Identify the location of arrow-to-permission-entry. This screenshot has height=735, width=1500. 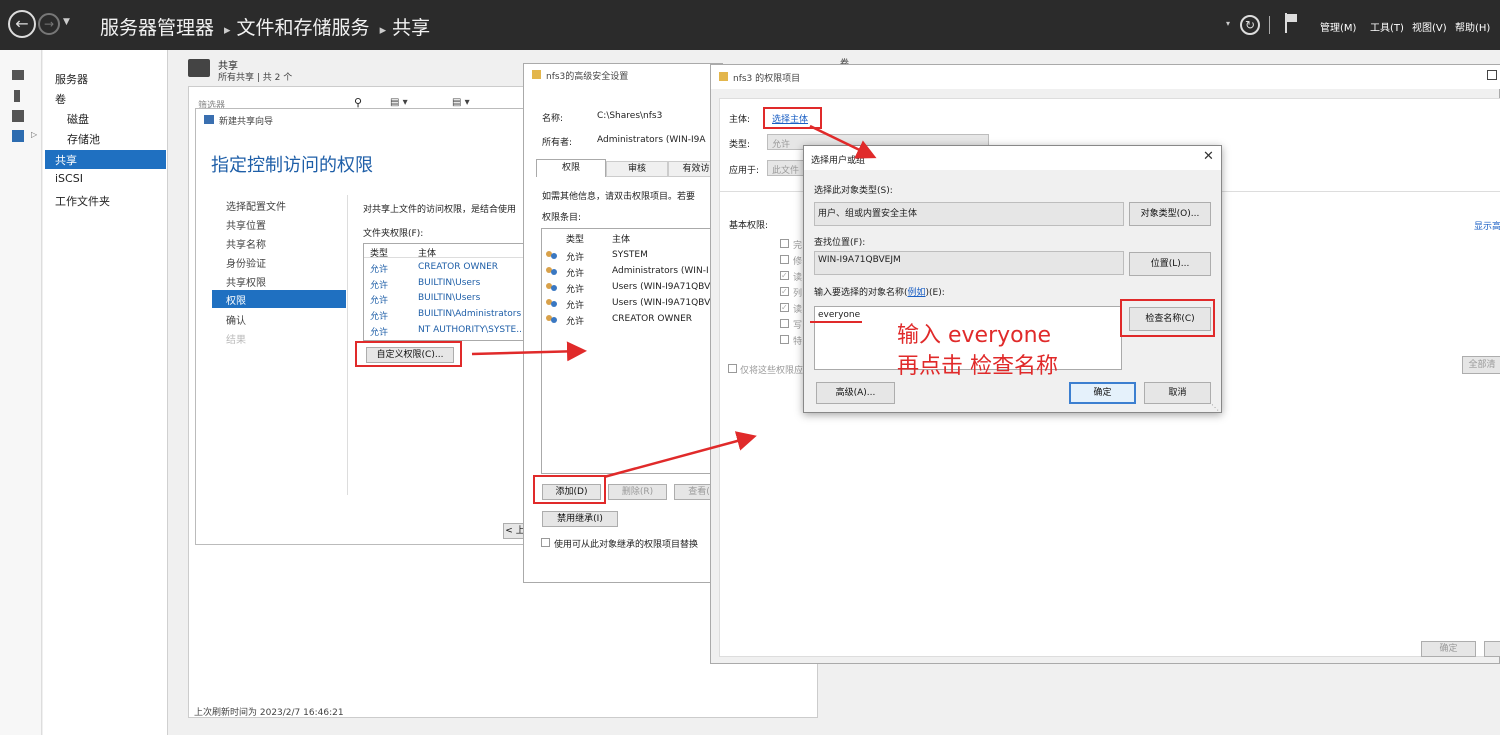
(680, 455).